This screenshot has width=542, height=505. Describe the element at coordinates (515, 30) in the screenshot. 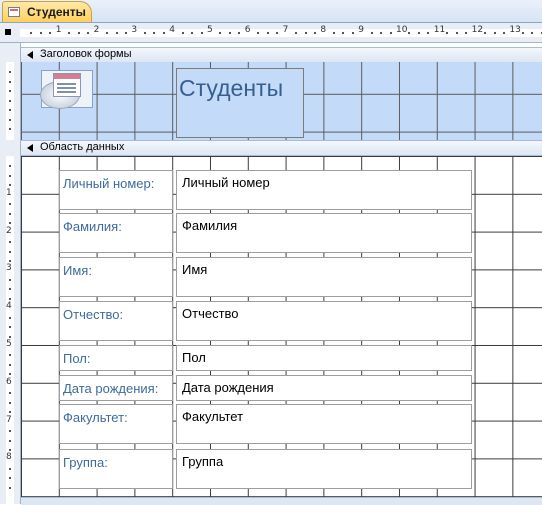

I see `ruler-number: 13` at that location.